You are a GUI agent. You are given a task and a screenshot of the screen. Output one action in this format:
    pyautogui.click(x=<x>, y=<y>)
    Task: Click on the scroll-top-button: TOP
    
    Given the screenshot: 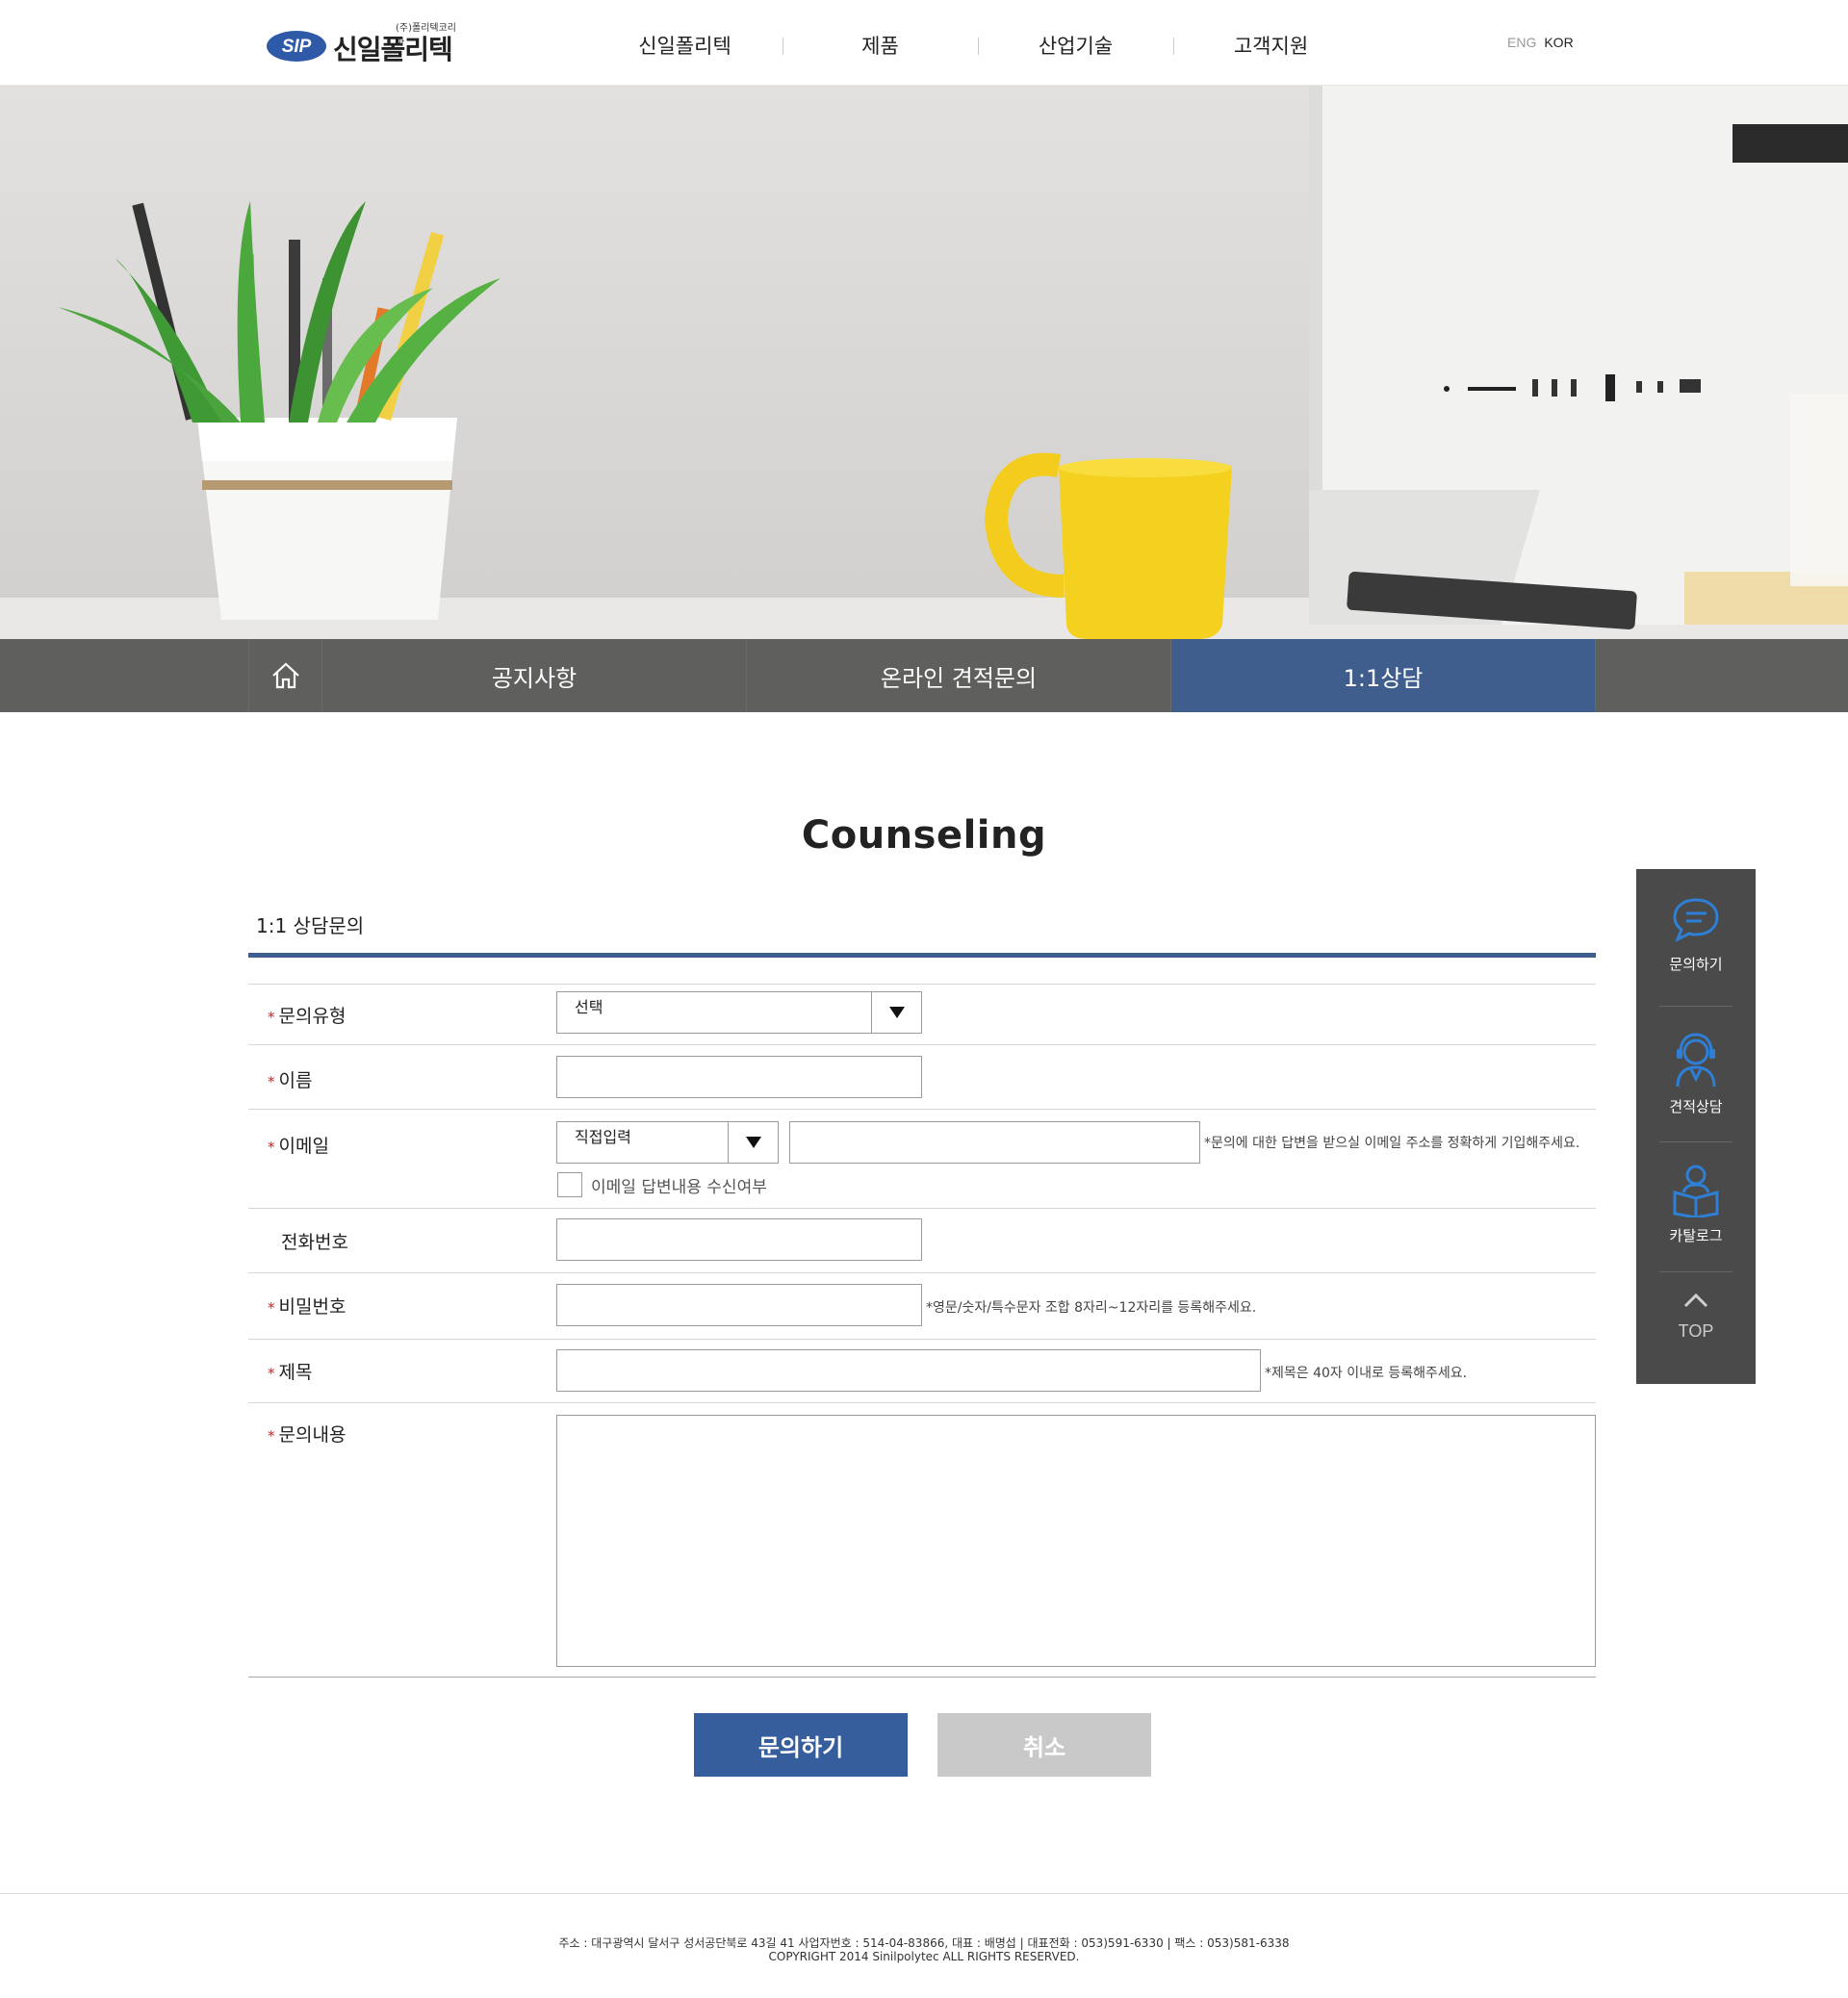 What is the action you would take?
    pyautogui.click(x=1696, y=1316)
    